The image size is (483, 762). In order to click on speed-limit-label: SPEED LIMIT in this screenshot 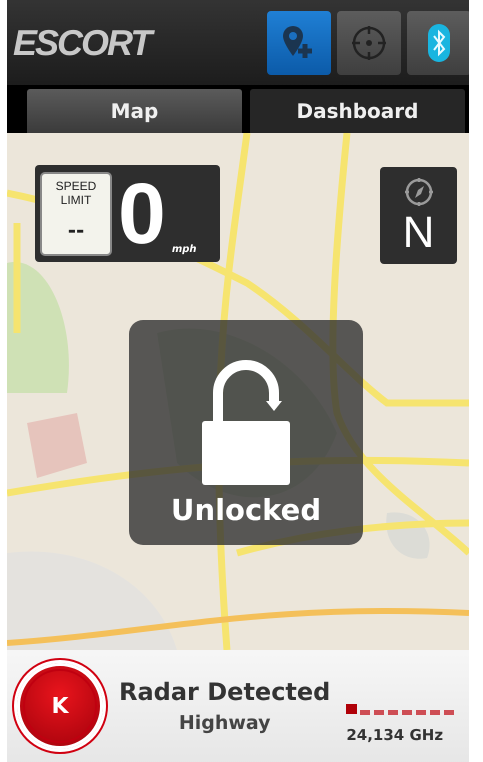, I will do `click(76, 192)`.